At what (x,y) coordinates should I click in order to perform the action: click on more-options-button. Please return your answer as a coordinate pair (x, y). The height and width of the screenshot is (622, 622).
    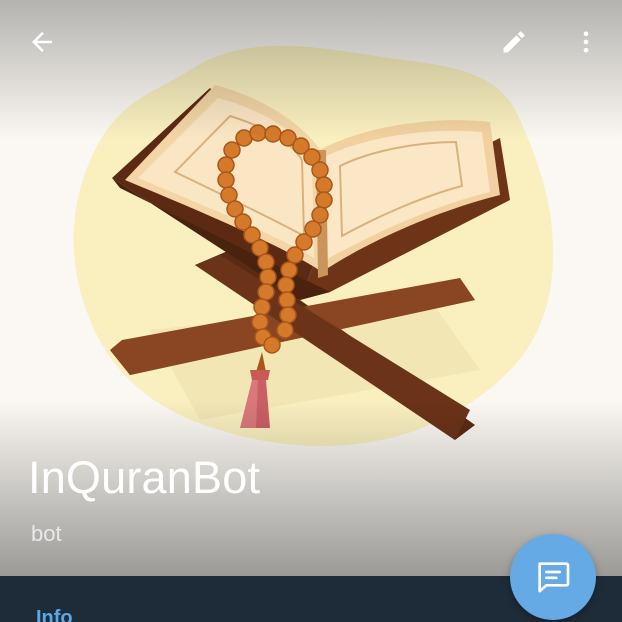
    Looking at the image, I should click on (586, 42).